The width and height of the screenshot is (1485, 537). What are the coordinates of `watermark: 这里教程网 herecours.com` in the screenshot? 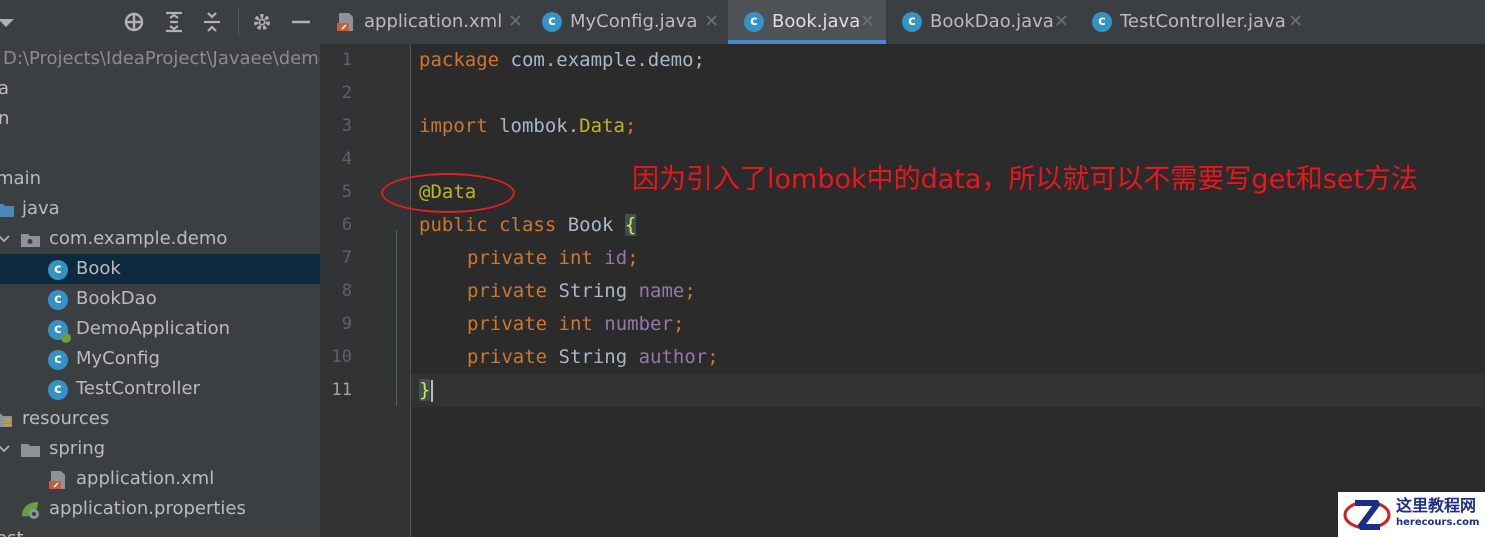 It's located at (1411, 514).